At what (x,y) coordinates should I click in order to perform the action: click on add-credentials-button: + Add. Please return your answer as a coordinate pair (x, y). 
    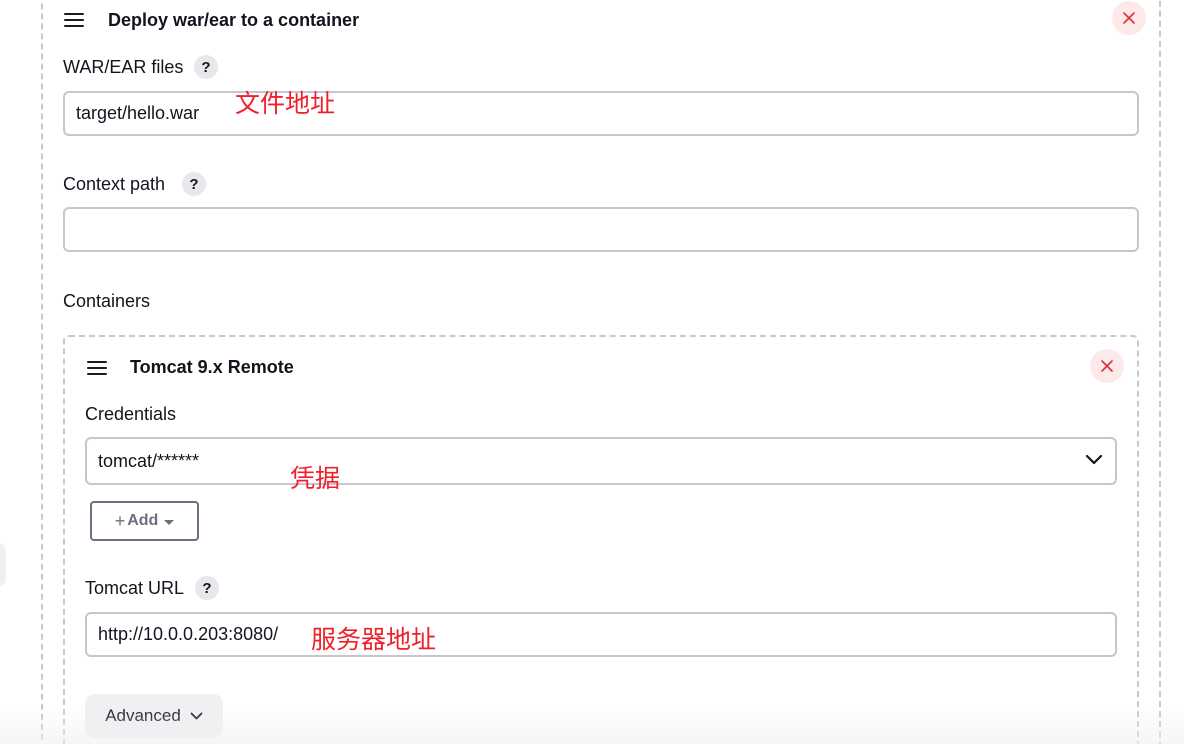
    Looking at the image, I should click on (144, 521).